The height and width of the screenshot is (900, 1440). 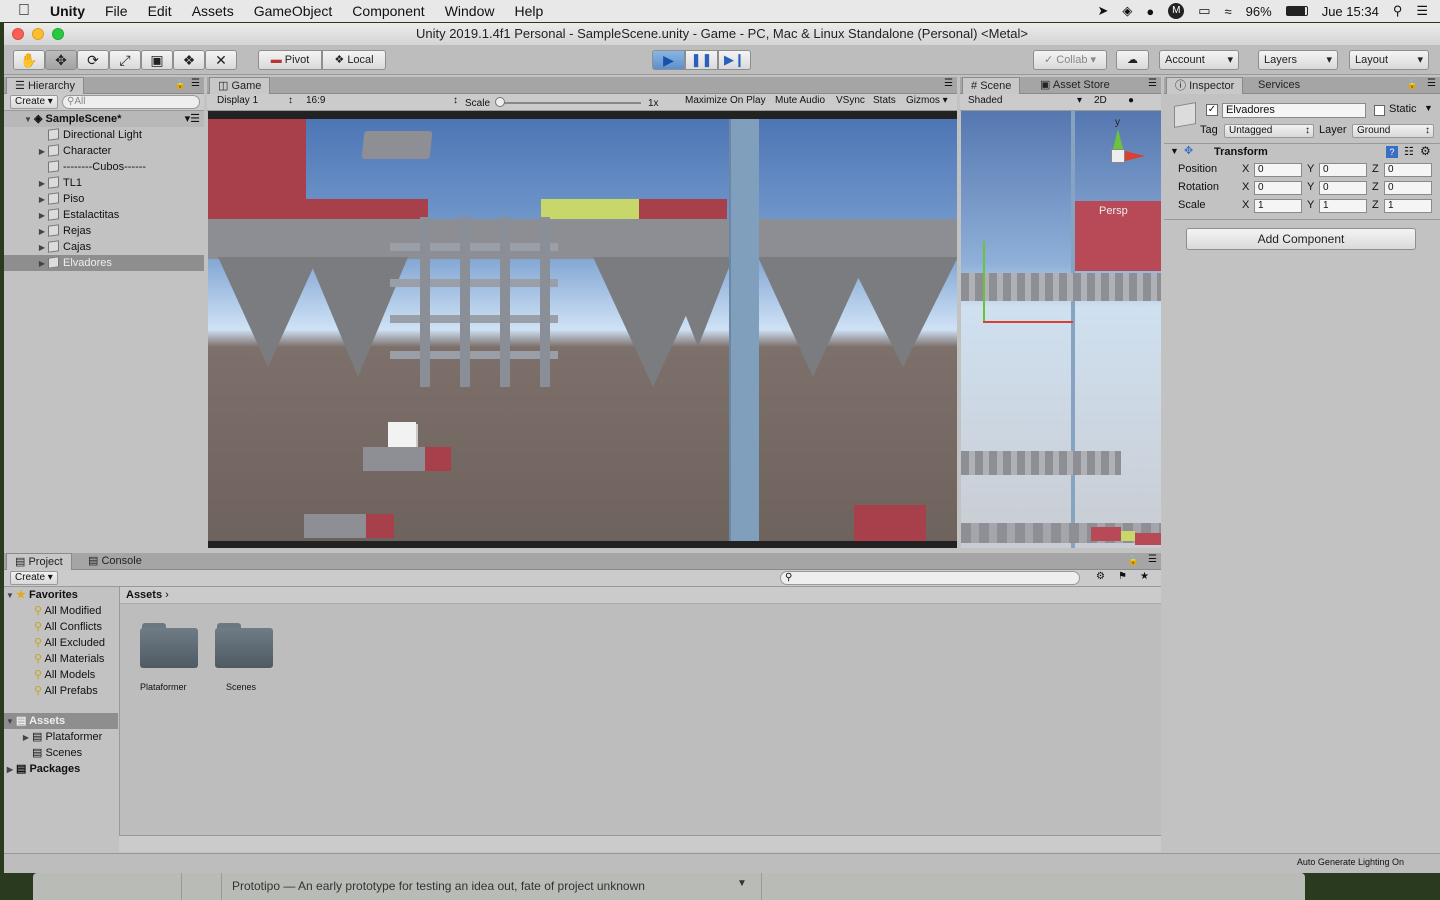 I want to click on gizmos-button: Gizmos ▾, so click(x=927, y=102).